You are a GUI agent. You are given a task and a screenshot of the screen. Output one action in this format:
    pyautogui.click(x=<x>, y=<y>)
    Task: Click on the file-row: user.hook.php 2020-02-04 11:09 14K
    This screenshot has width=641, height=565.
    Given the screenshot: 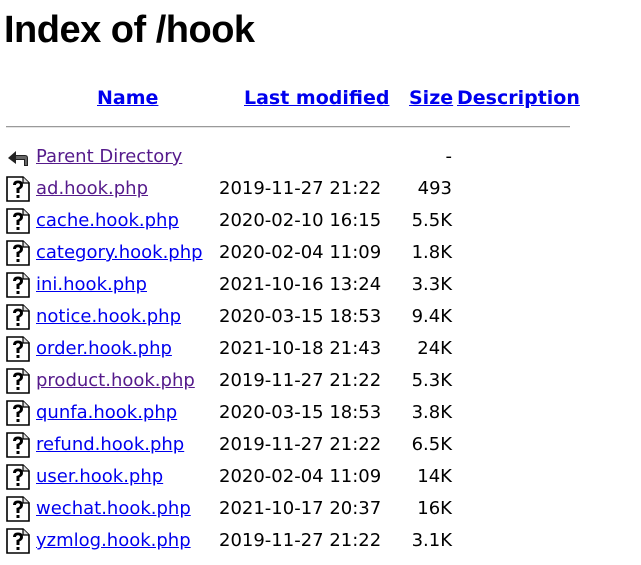 What is the action you would take?
    pyautogui.click(x=320, y=477)
    